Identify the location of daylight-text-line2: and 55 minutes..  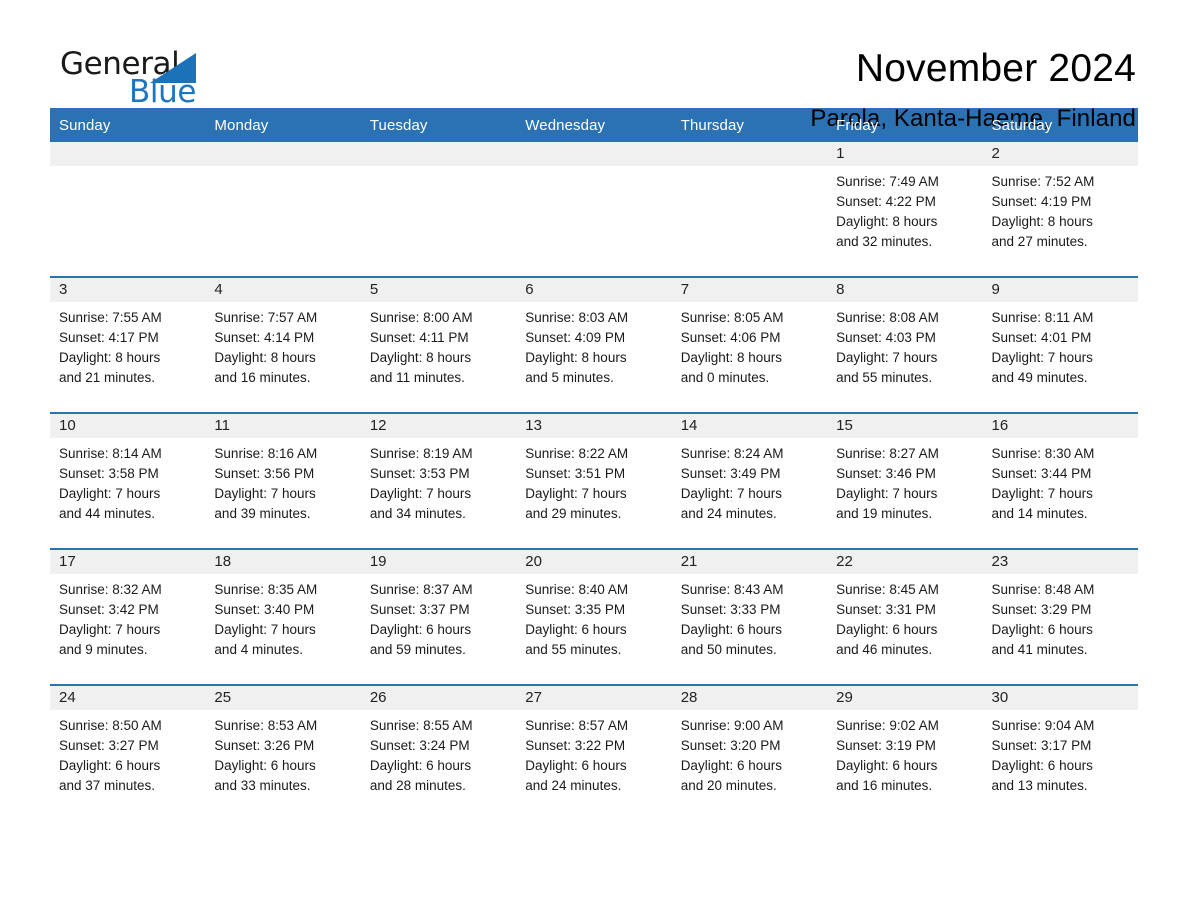
(573, 649).